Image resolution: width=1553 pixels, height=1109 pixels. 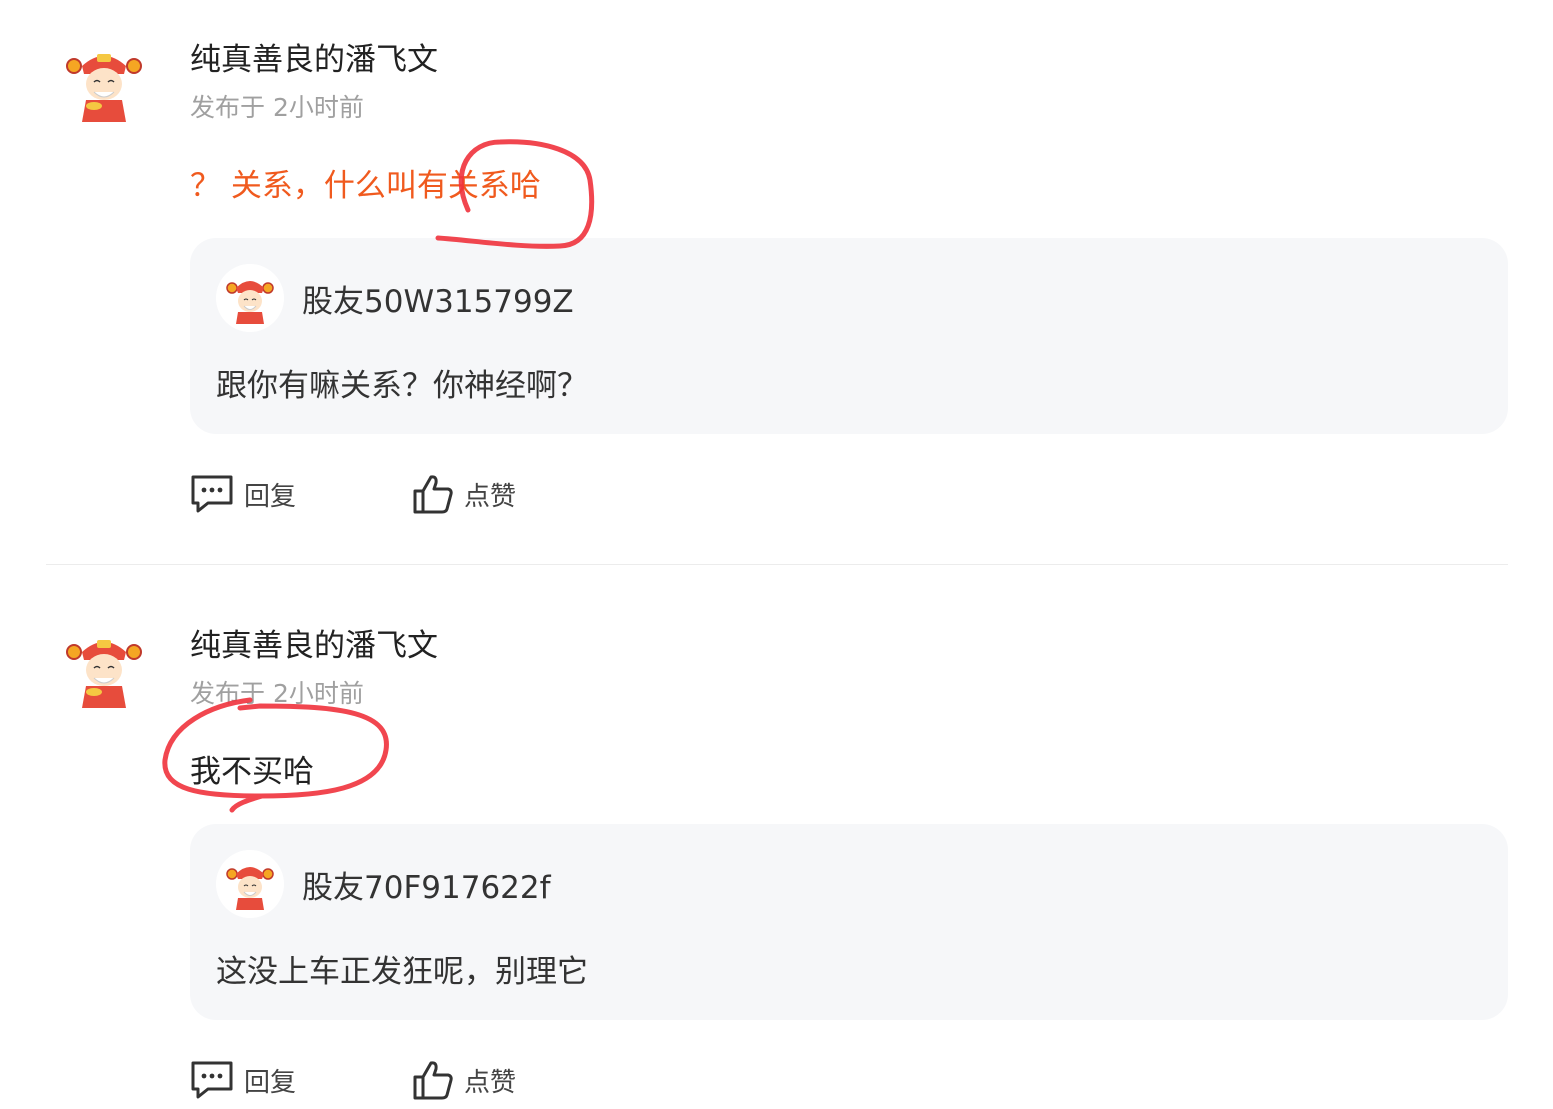 What do you see at coordinates (365, 186) in the screenshot?
I see `comment-text: ？ 关系，什么叫有关系哈` at bounding box center [365, 186].